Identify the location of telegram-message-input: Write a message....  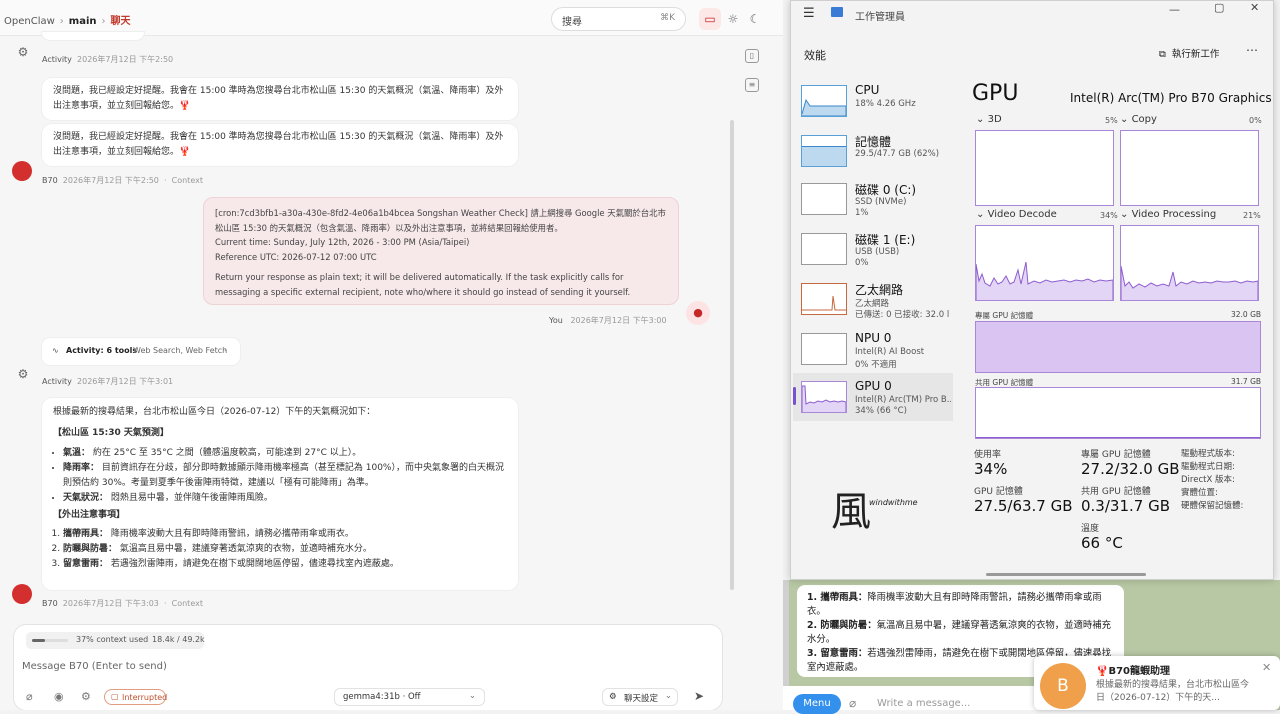
(923, 703).